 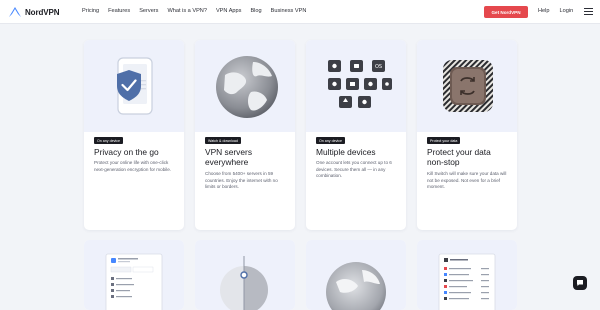 I want to click on chat-icon, so click(x=580, y=283).